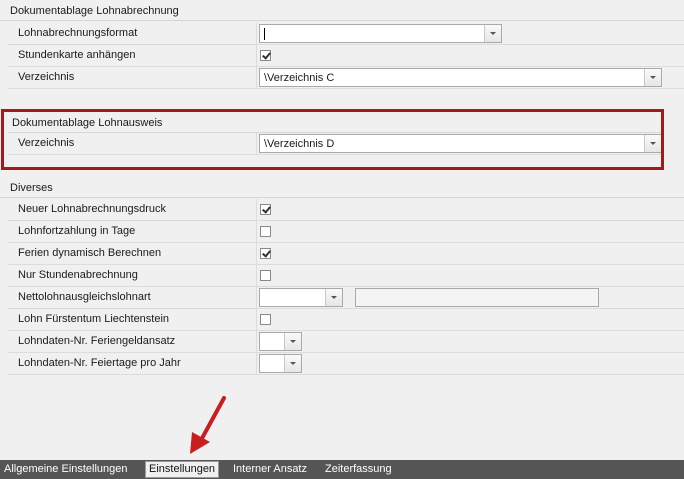 Image resolution: width=684 pixels, height=479 pixels. Describe the element at coordinates (94, 319) in the screenshot. I see `field-label: Lohn Fürstentum Liechtenstein` at that location.